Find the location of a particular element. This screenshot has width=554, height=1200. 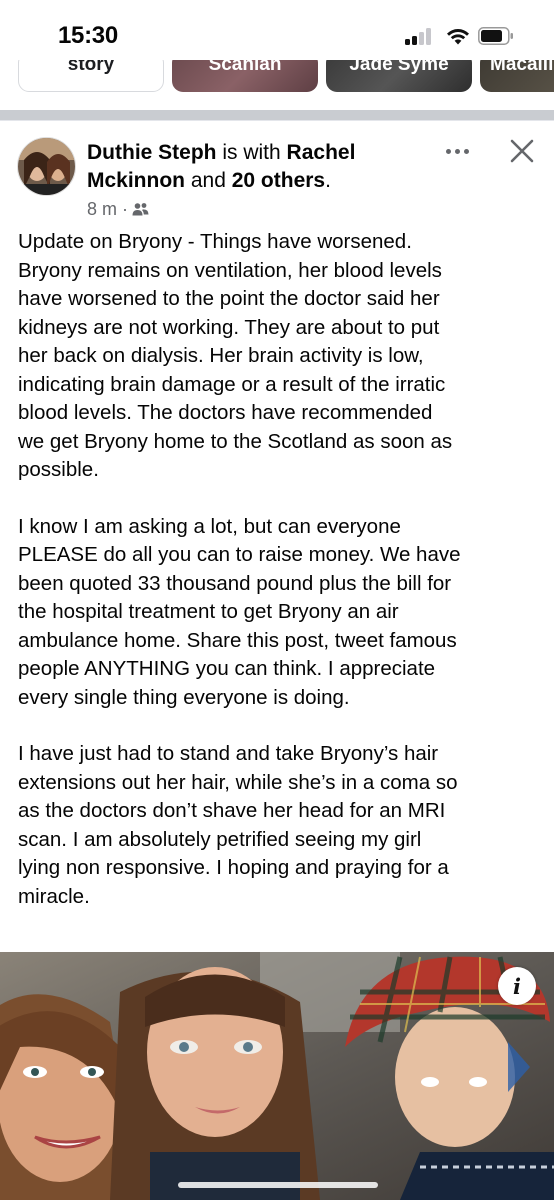

stories-strip: story Scanlan Jade Syme Macalli is located at coordinates (277, 78).